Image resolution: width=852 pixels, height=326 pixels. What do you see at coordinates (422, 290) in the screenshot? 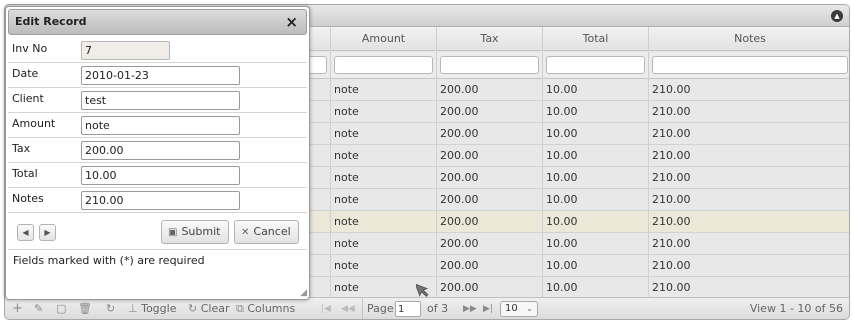
I see `mouse-cursor-icon` at bounding box center [422, 290].